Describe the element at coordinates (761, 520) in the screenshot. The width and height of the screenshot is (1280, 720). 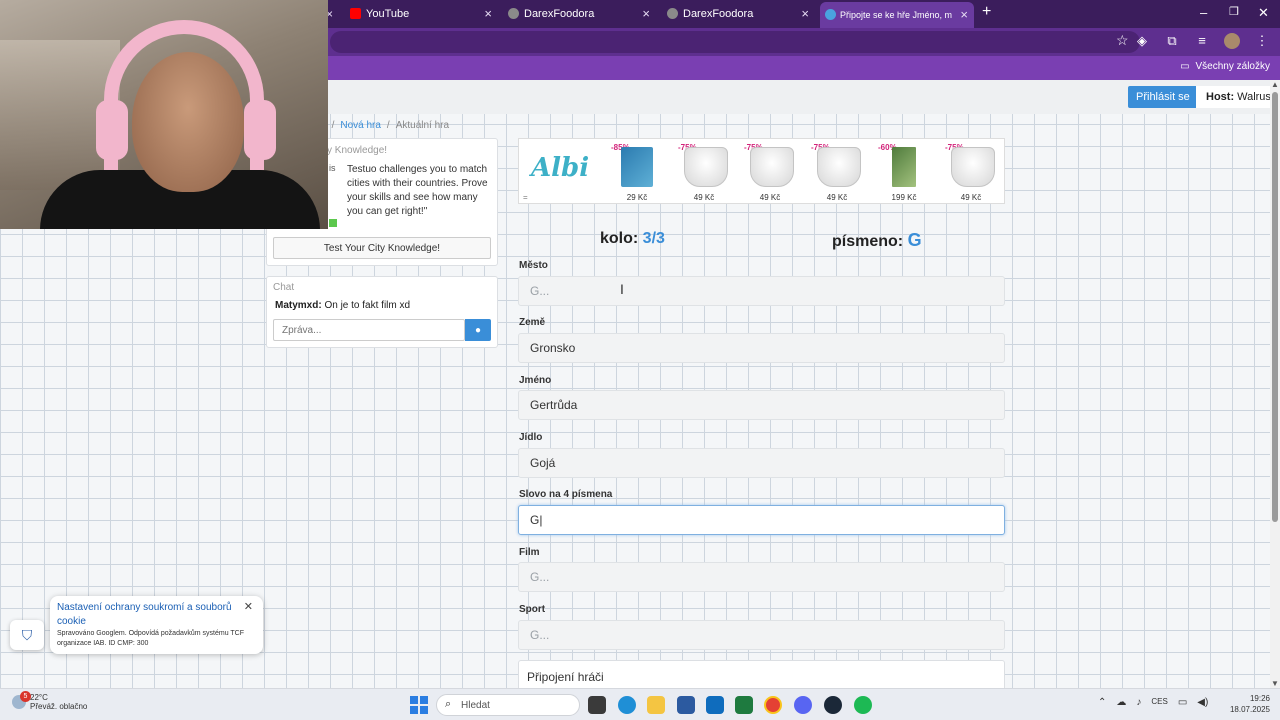
I see `four-letter-word-input` at that location.